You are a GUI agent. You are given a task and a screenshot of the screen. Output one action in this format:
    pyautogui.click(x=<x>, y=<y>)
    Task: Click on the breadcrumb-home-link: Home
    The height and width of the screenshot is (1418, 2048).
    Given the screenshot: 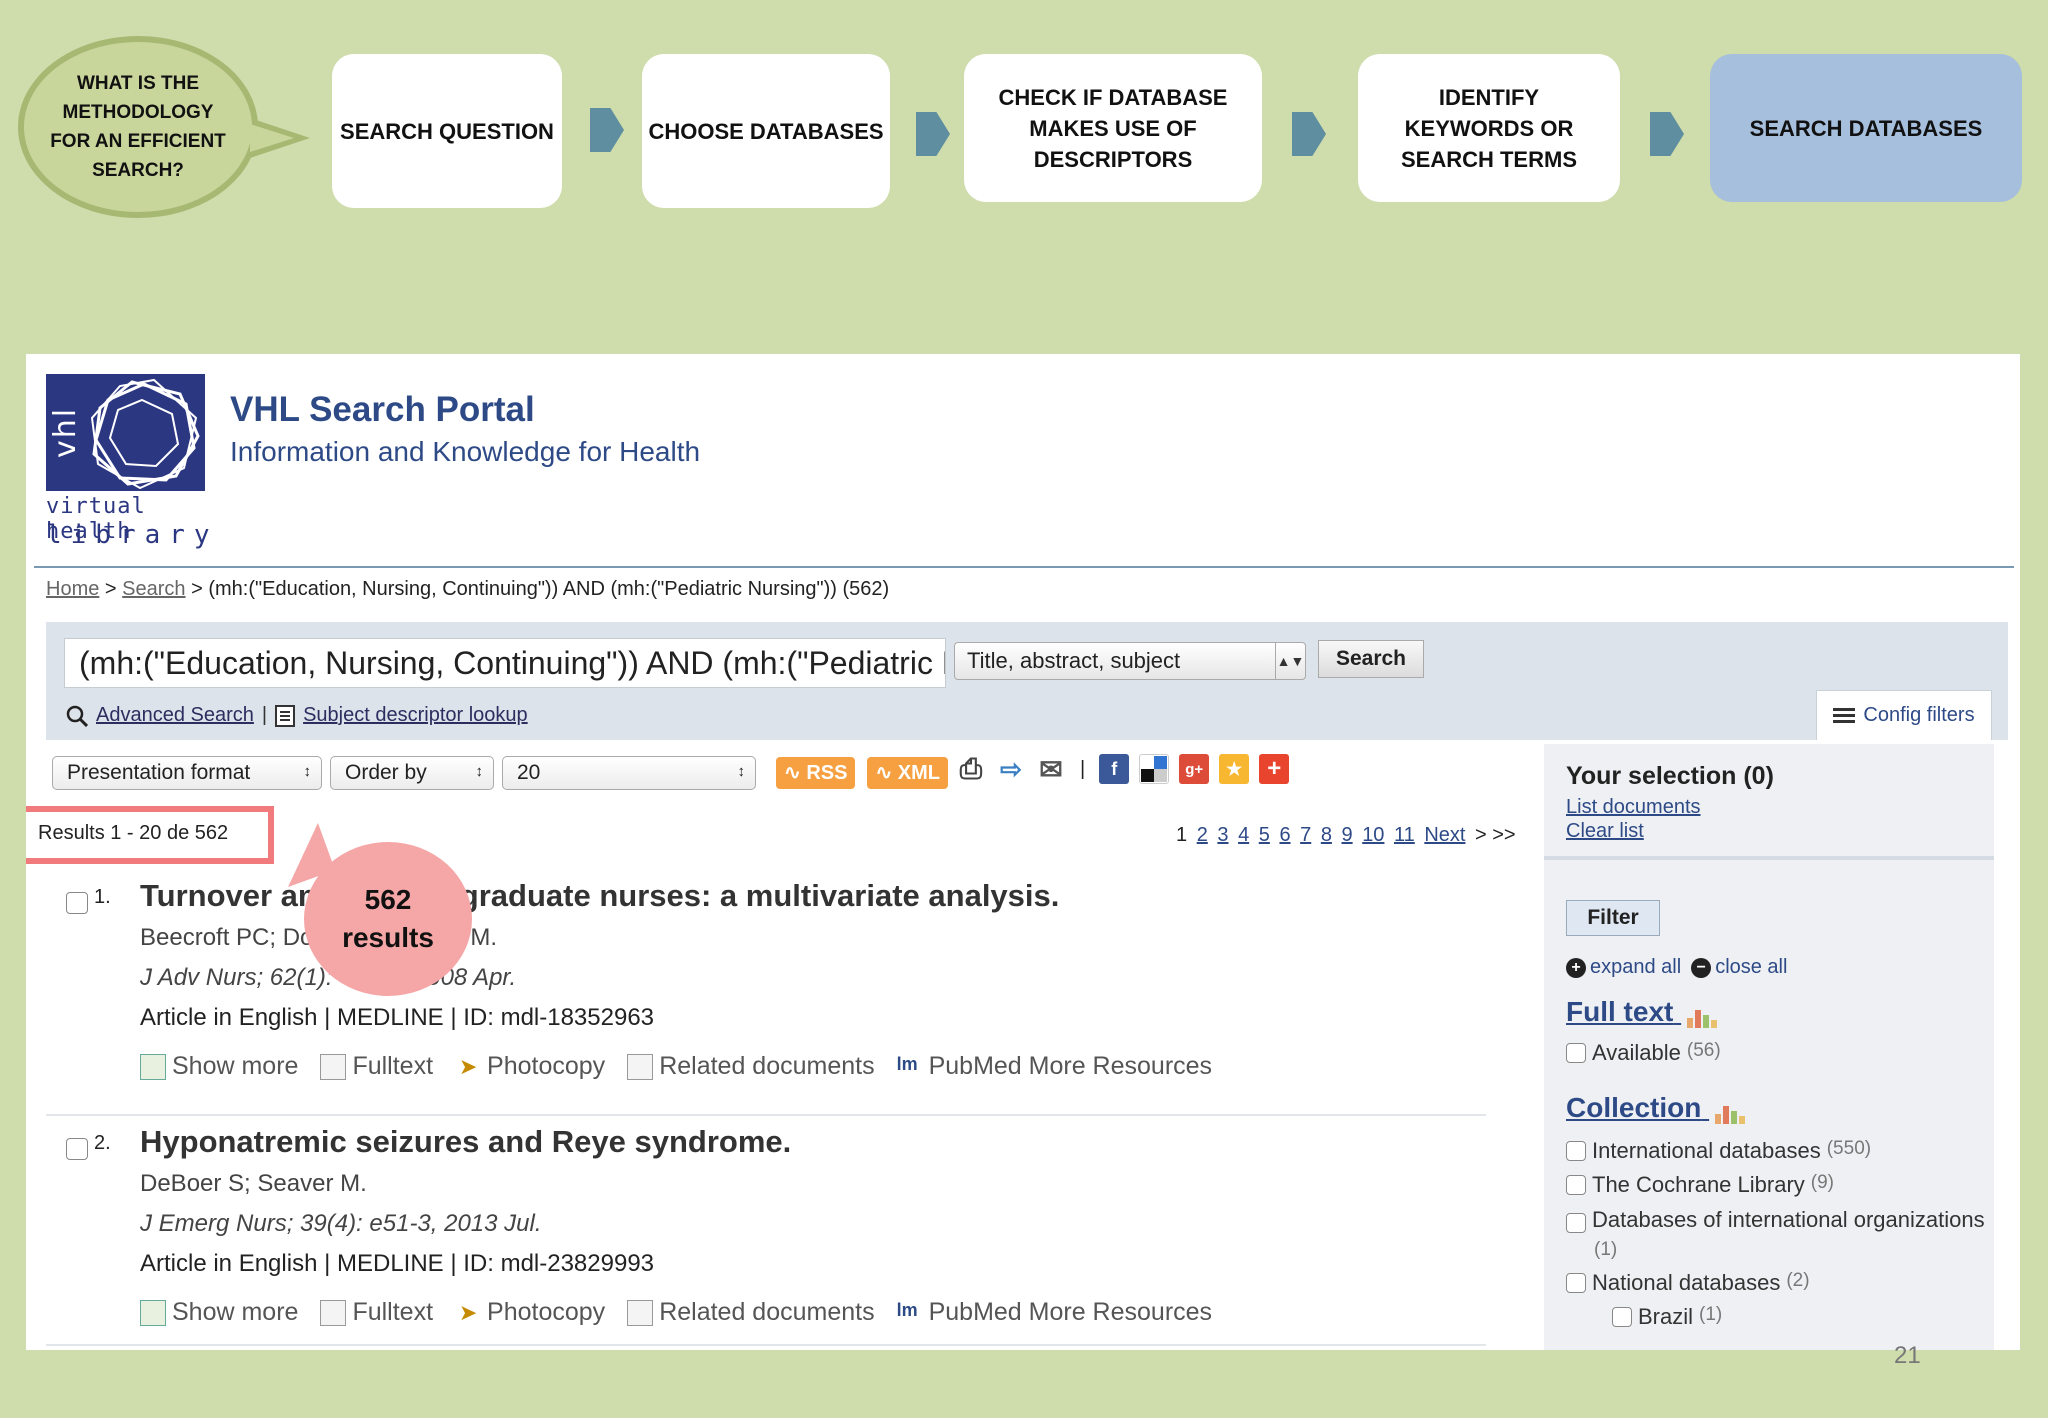 What is the action you would take?
    pyautogui.click(x=72, y=589)
    